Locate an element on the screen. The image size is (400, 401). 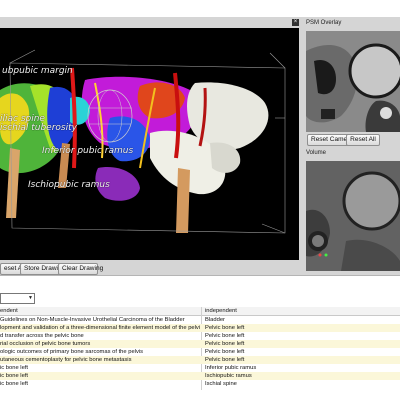
volume-title: Volume is located at coordinates (316, 153).